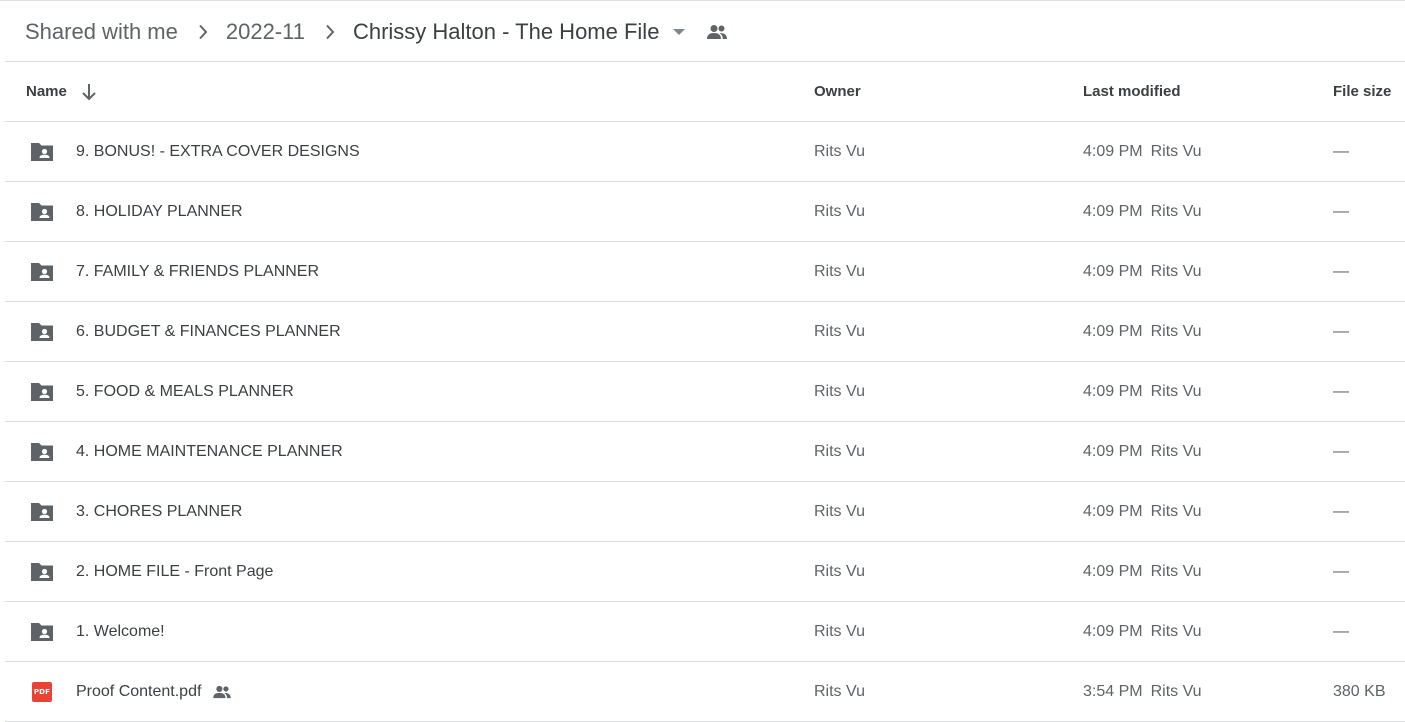  I want to click on pdf-icon-label: PDF, so click(42, 691).